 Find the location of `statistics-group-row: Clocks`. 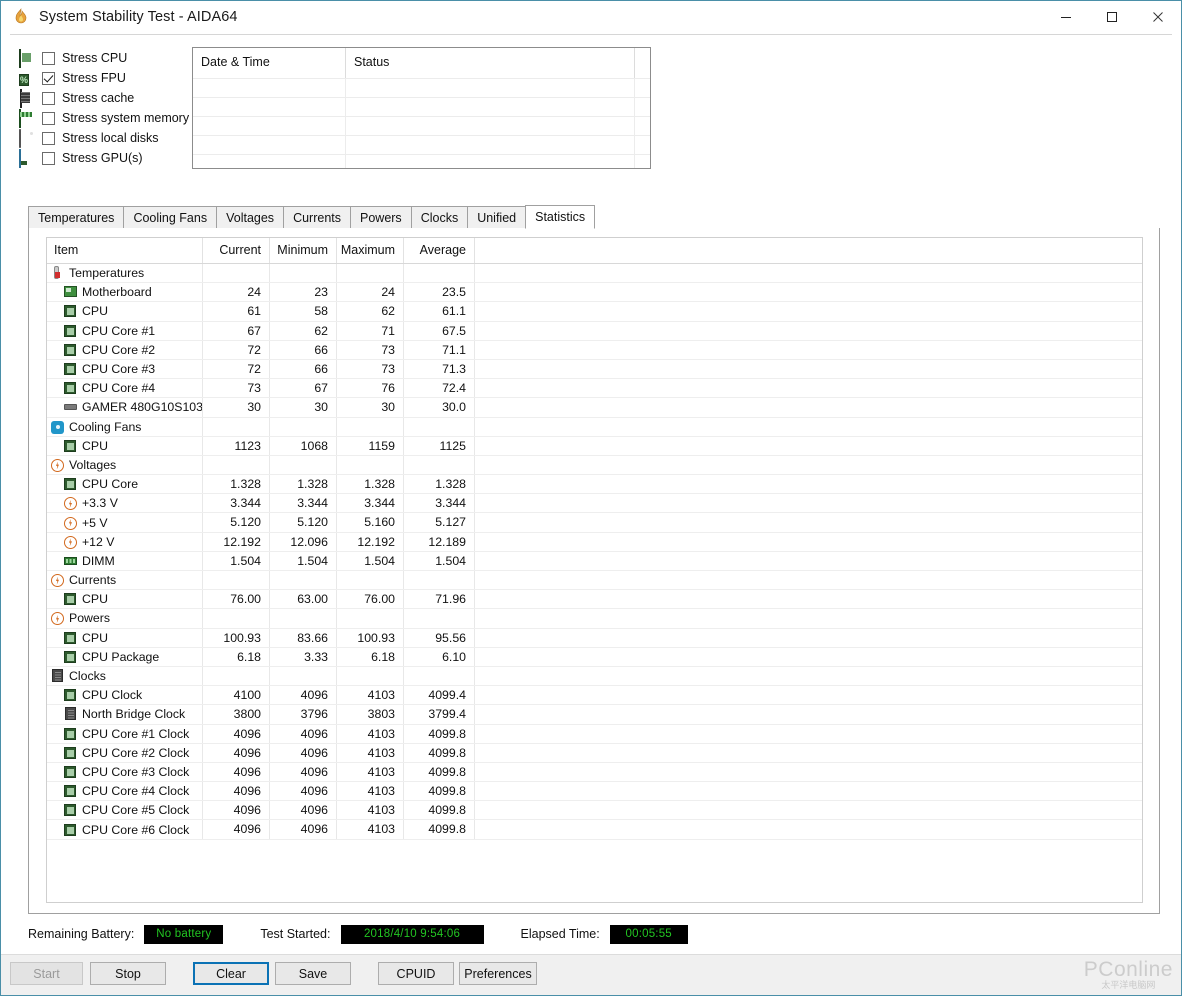

statistics-group-row: Clocks is located at coordinates (594, 676).